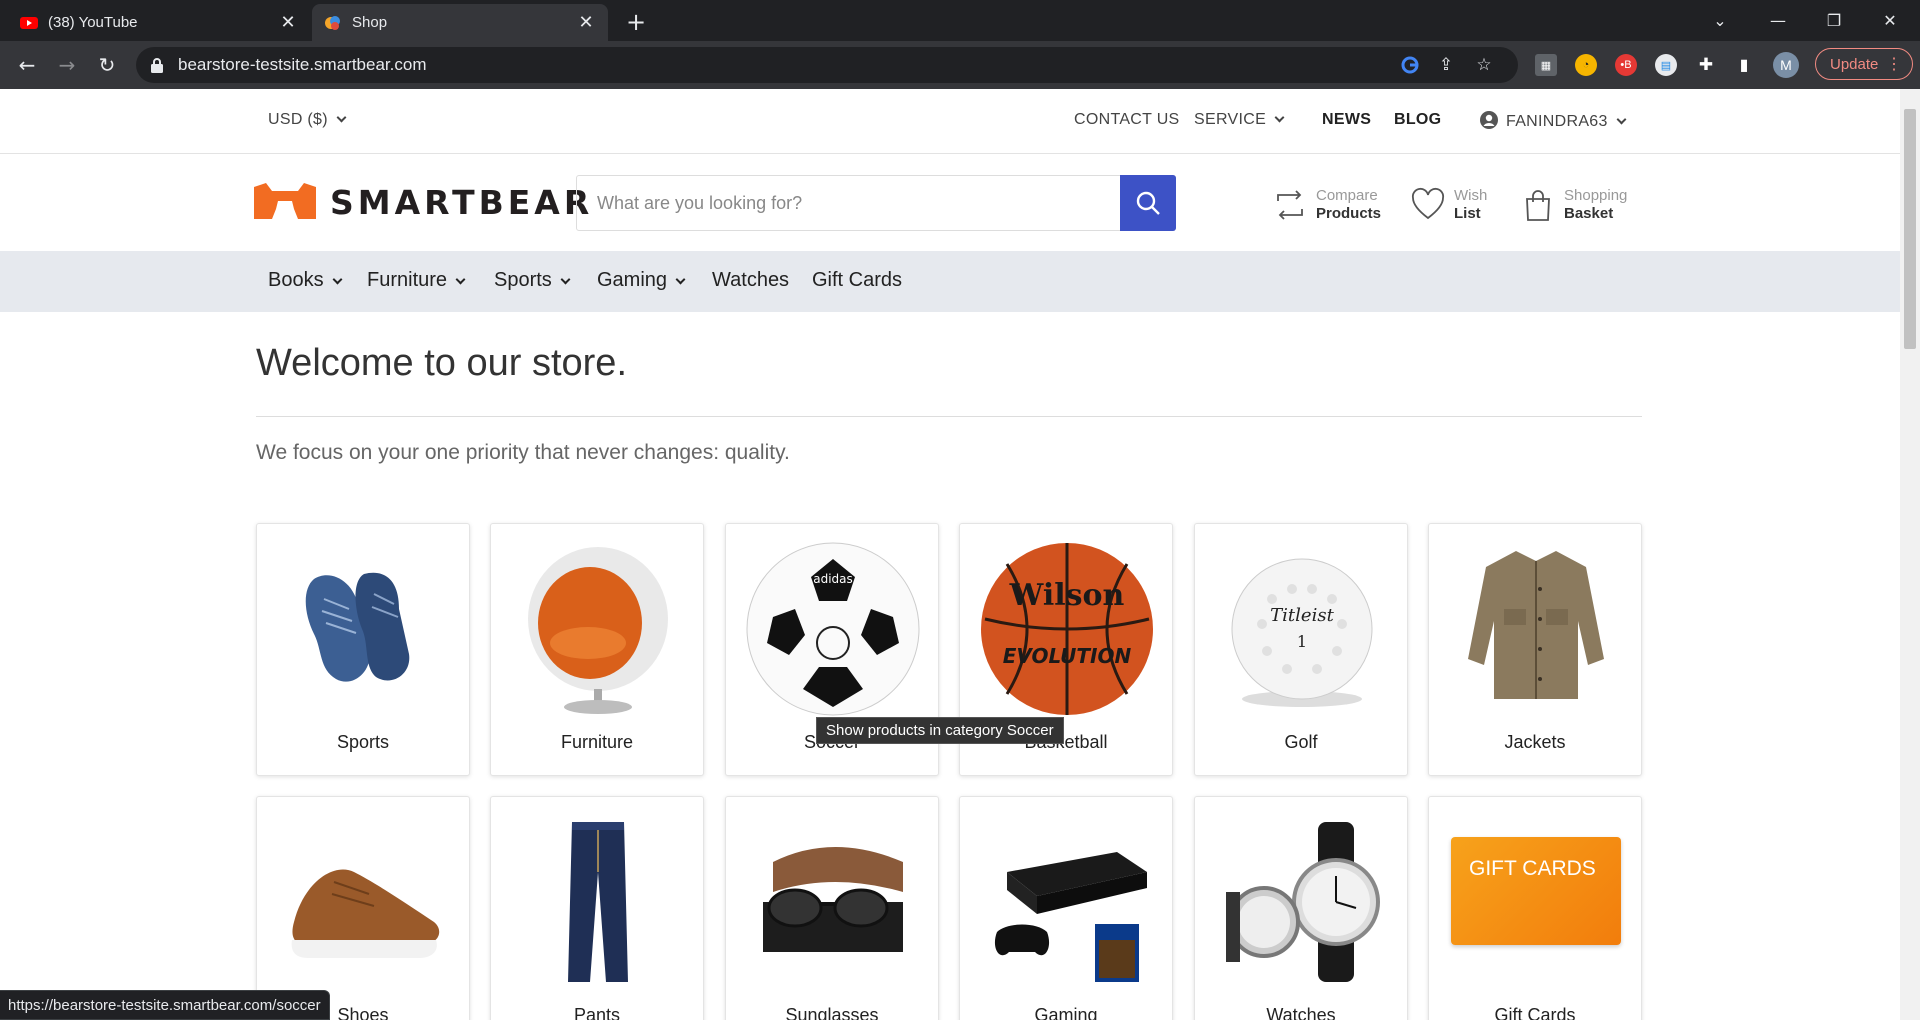  What do you see at coordinates (1910, 554) in the screenshot?
I see `page-scrollbar` at bounding box center [1910, 554].